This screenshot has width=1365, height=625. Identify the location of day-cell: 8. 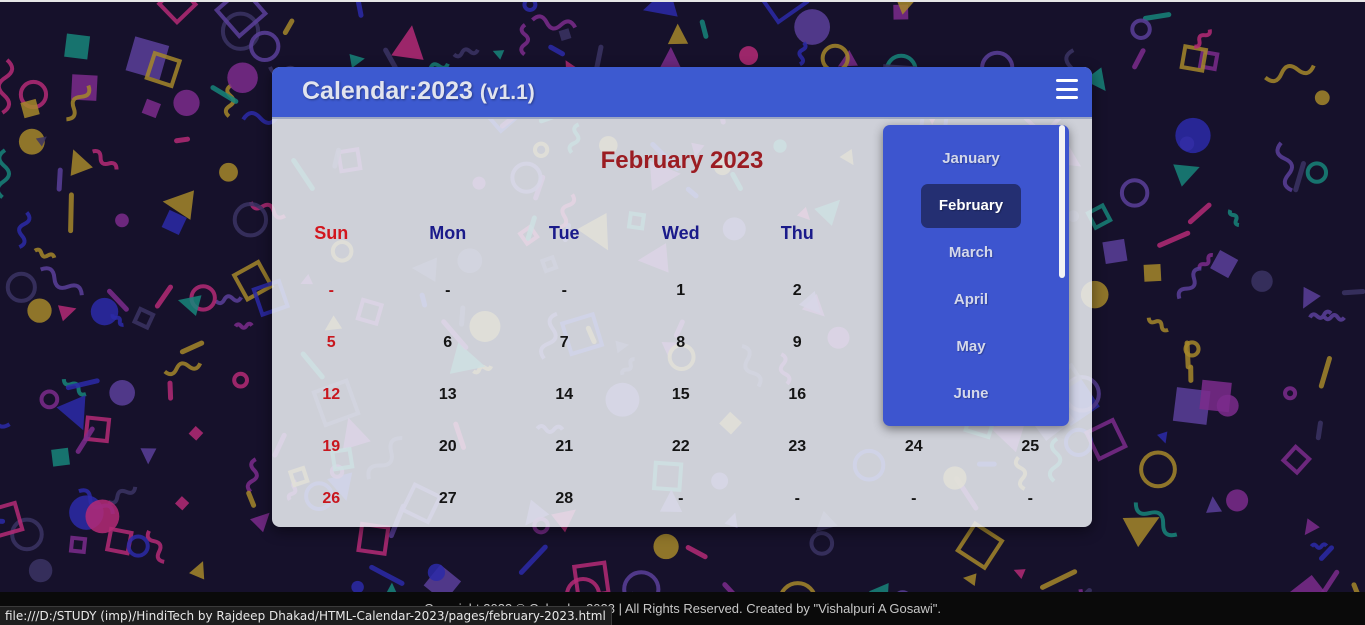
(681, 342).